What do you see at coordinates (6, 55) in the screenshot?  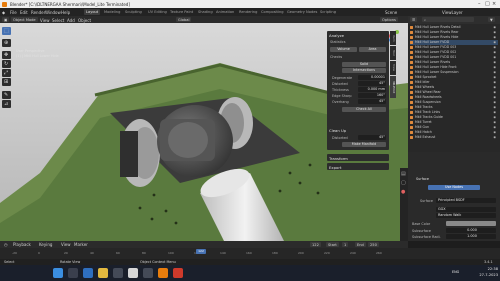 I see `move-icon: ✥` at bounding box center [6, 55].